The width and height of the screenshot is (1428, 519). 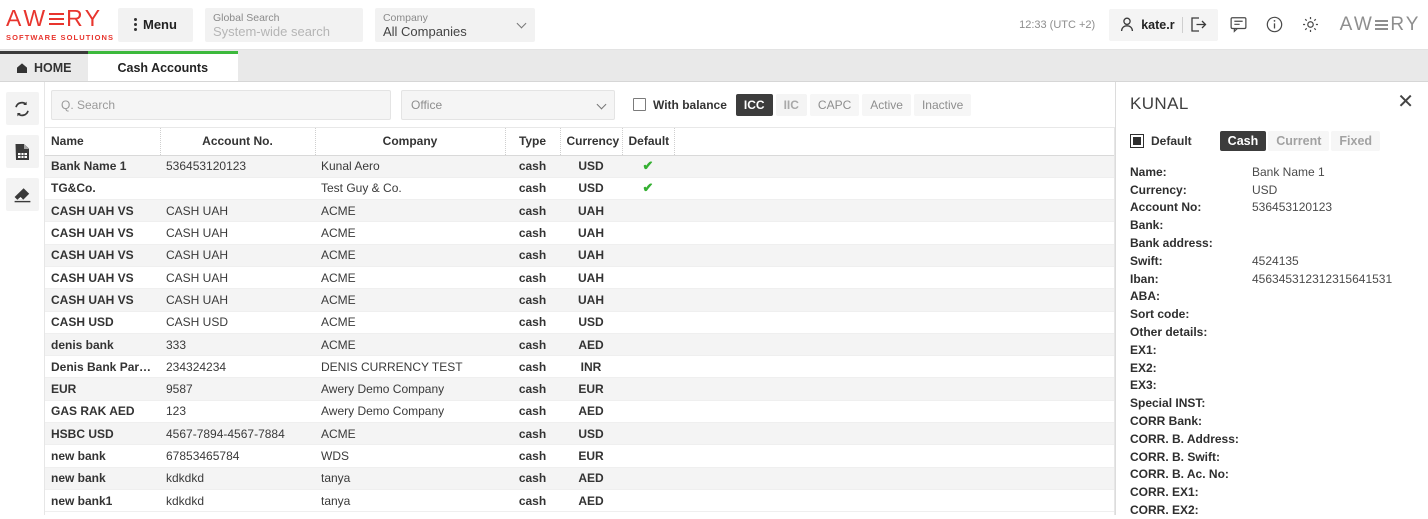 I want to click on detail-field-key: Name:, so click(x=1148, y=171).